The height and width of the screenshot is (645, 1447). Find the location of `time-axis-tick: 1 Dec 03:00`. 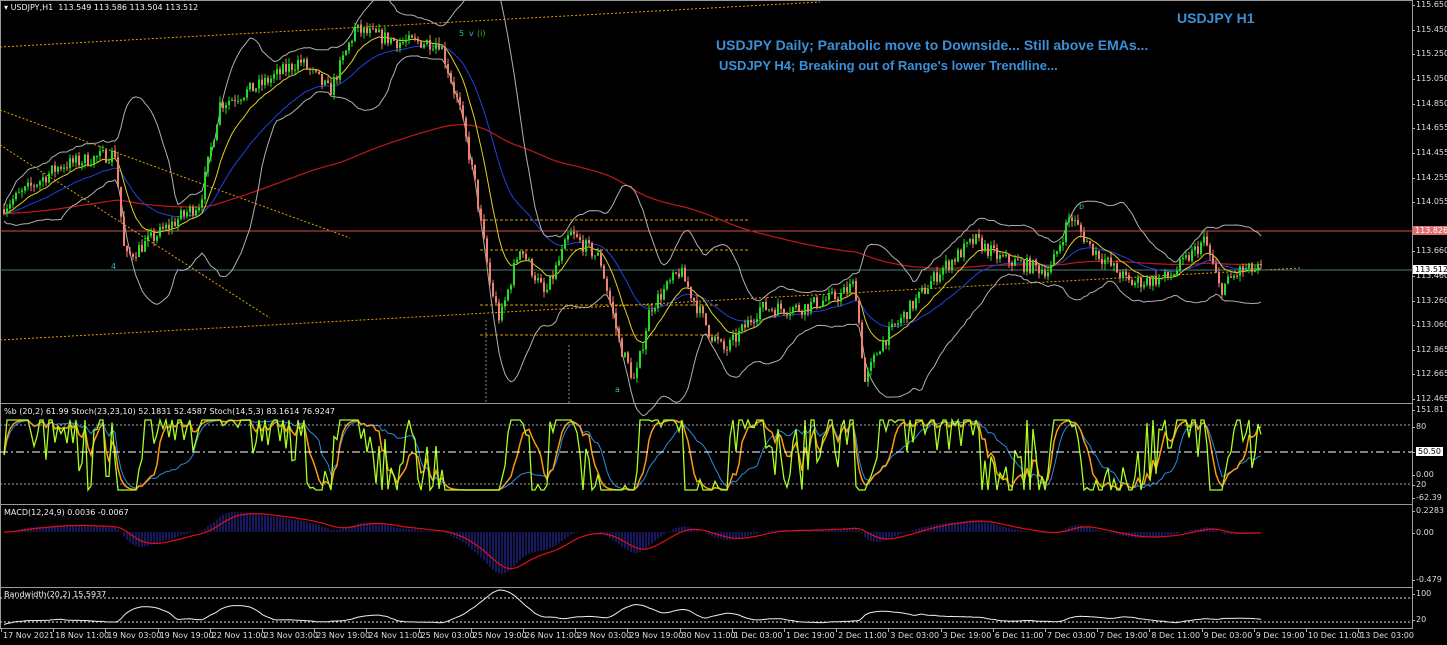

time-axis-tick: 1 Dec 03:00 is located at coordinates (757, 634).